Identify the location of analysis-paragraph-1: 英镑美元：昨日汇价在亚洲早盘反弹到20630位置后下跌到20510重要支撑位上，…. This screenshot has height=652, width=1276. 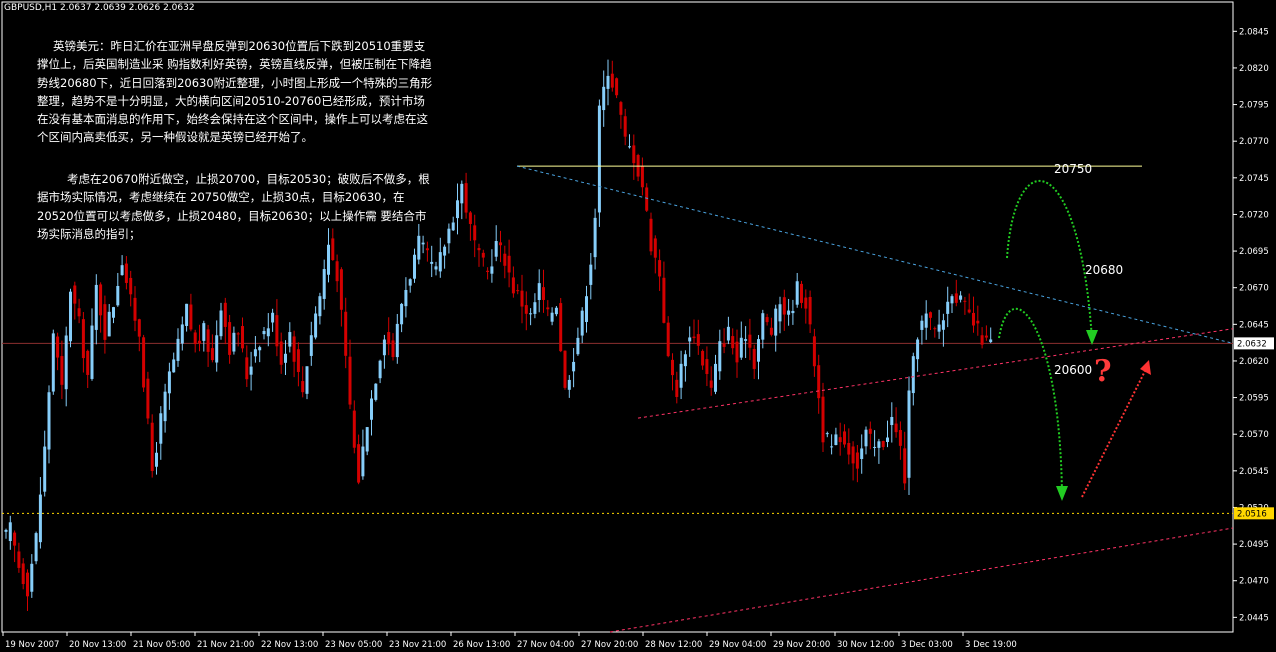
(235, 92).